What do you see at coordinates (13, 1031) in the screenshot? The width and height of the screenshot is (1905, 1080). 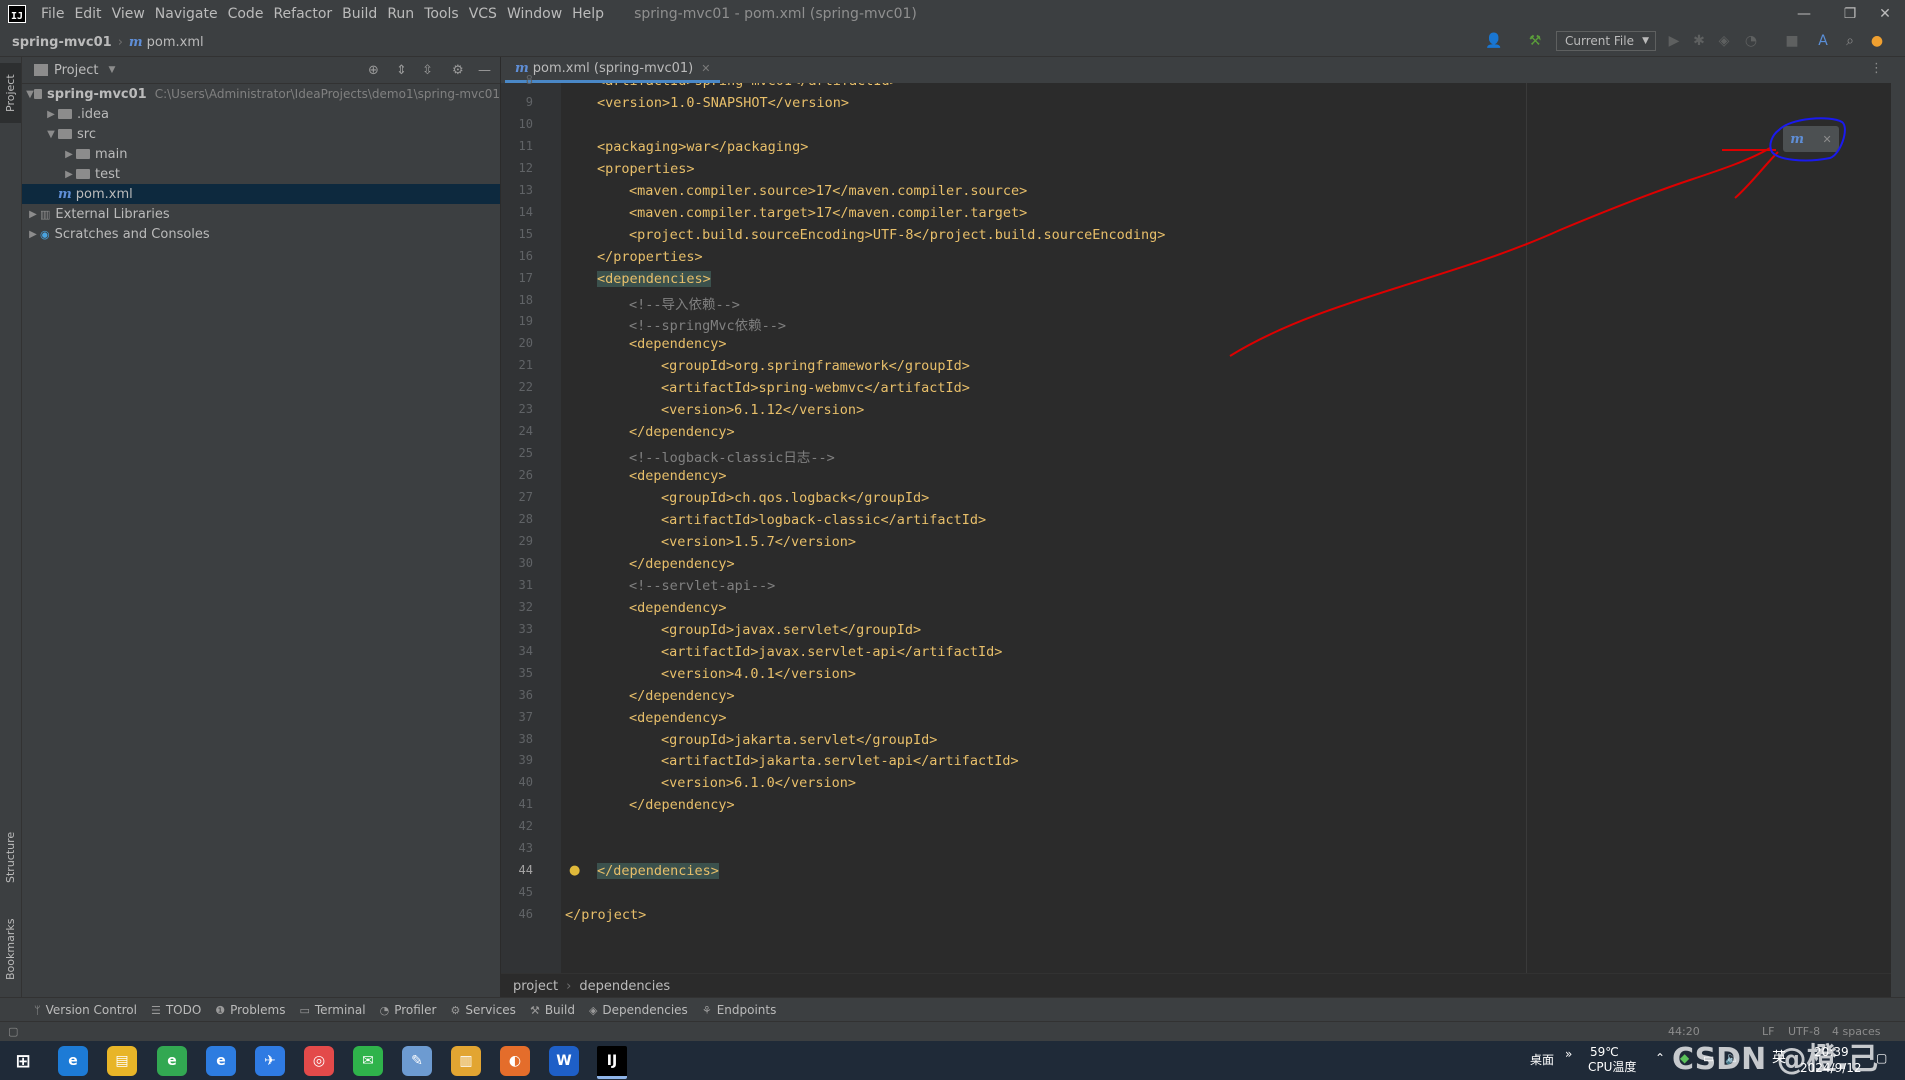 I see `status-toggle-icon: ▢` at bounding box center [13, 1031].